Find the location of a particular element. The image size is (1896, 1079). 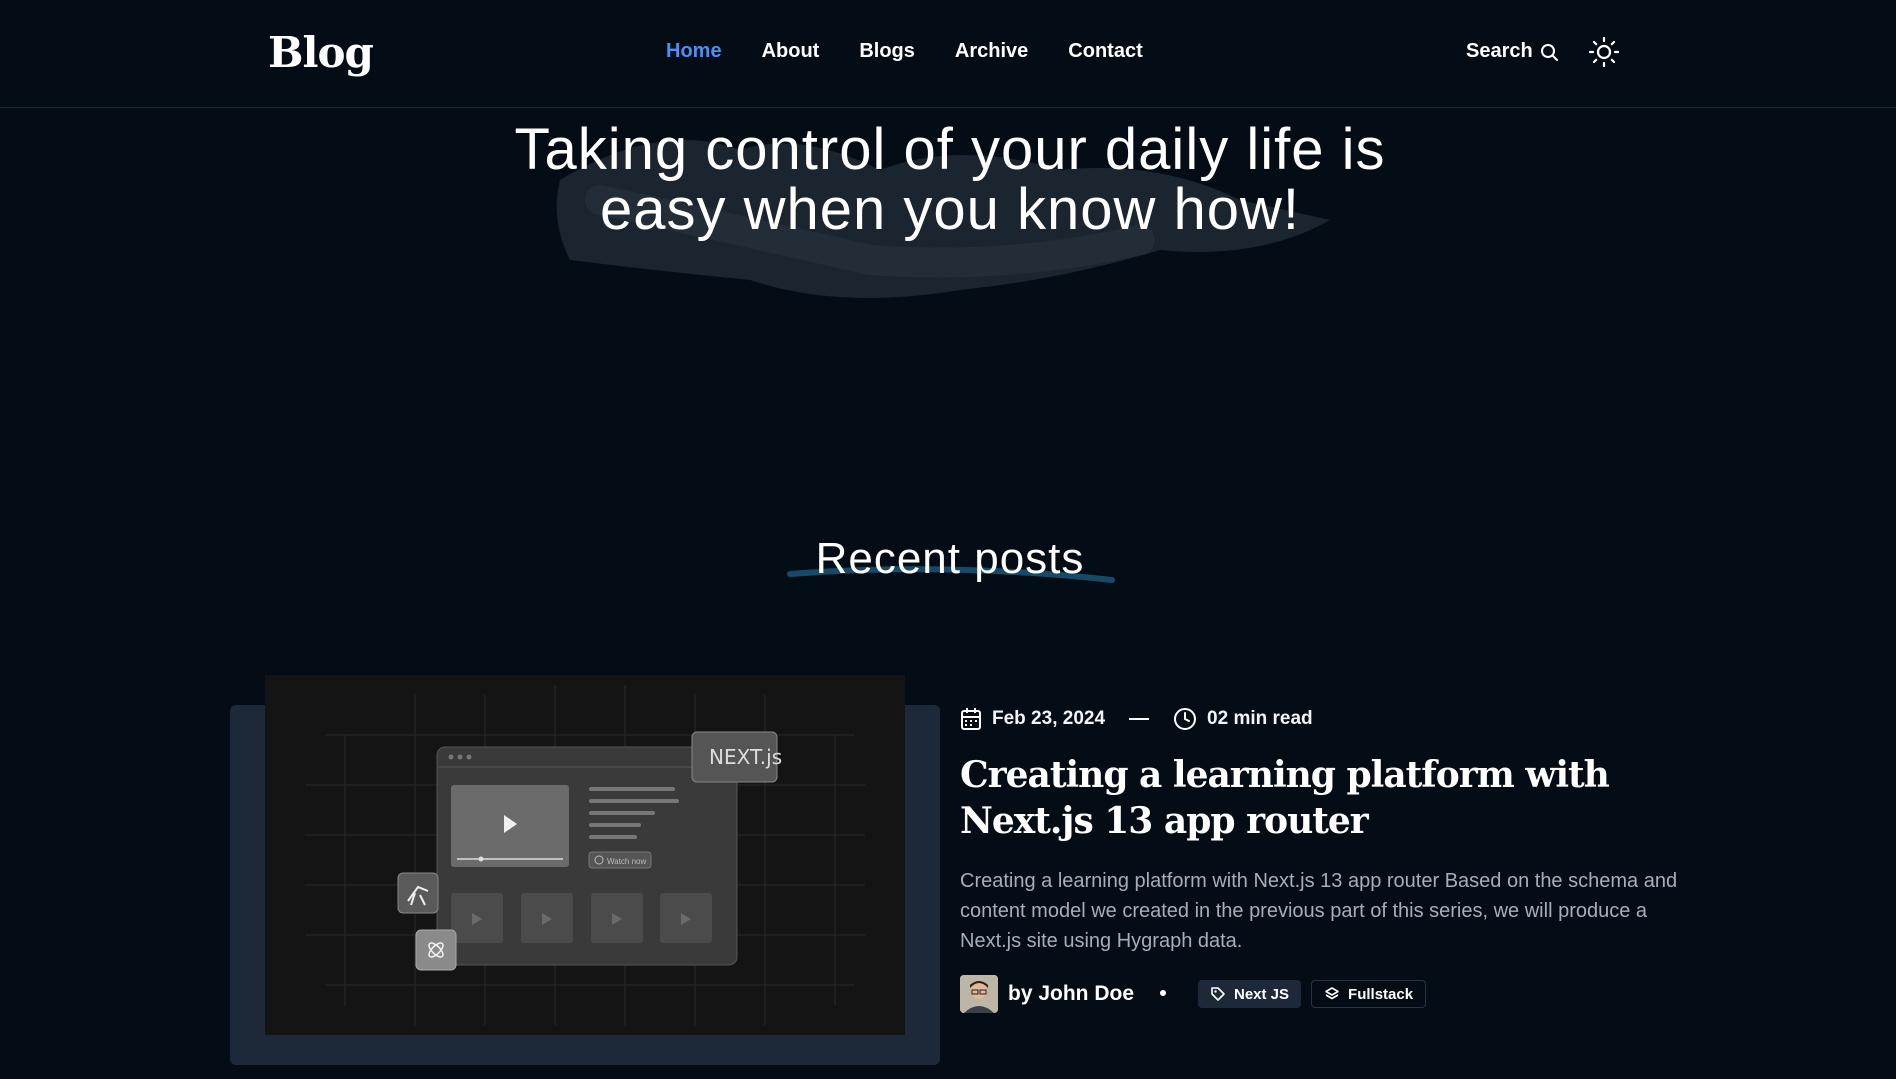

post-thumbnail: Watch now NEXT.js is located at coordinates (585, 855).